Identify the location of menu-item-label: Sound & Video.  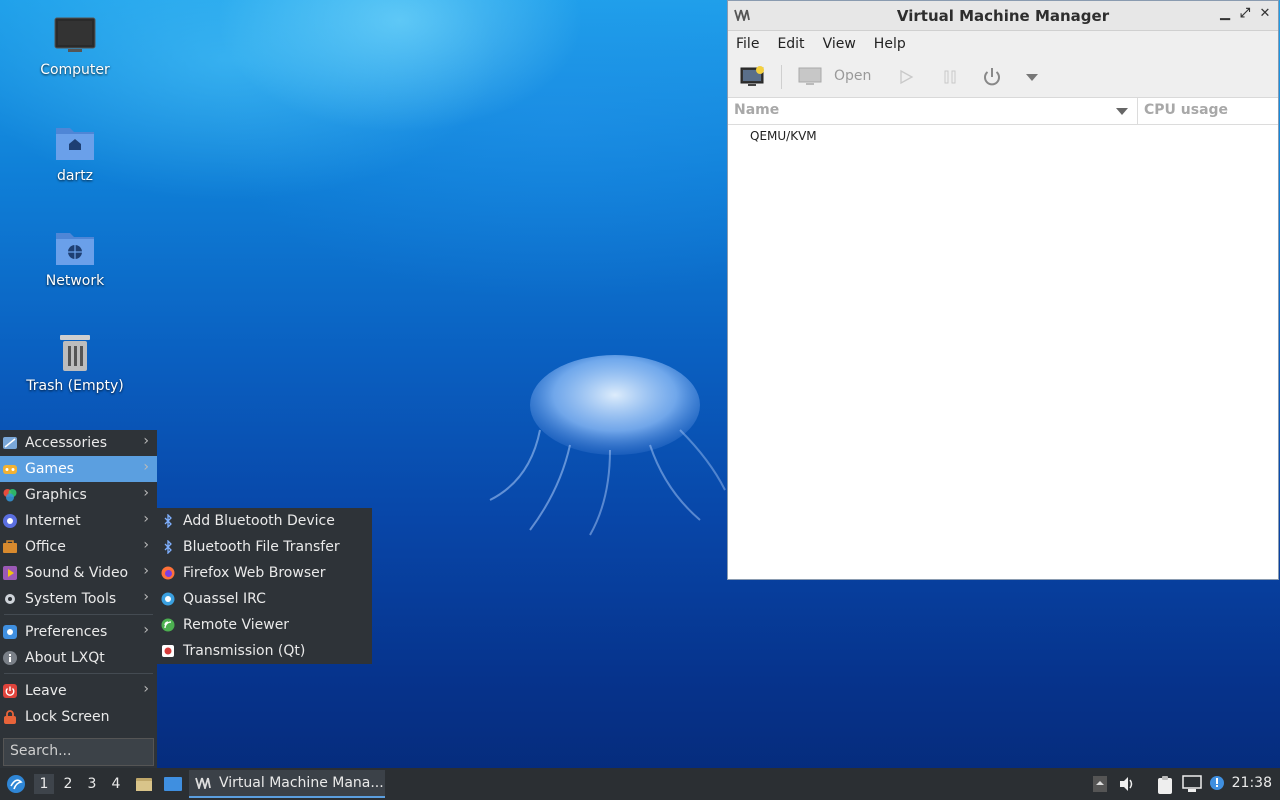
(77, 573).